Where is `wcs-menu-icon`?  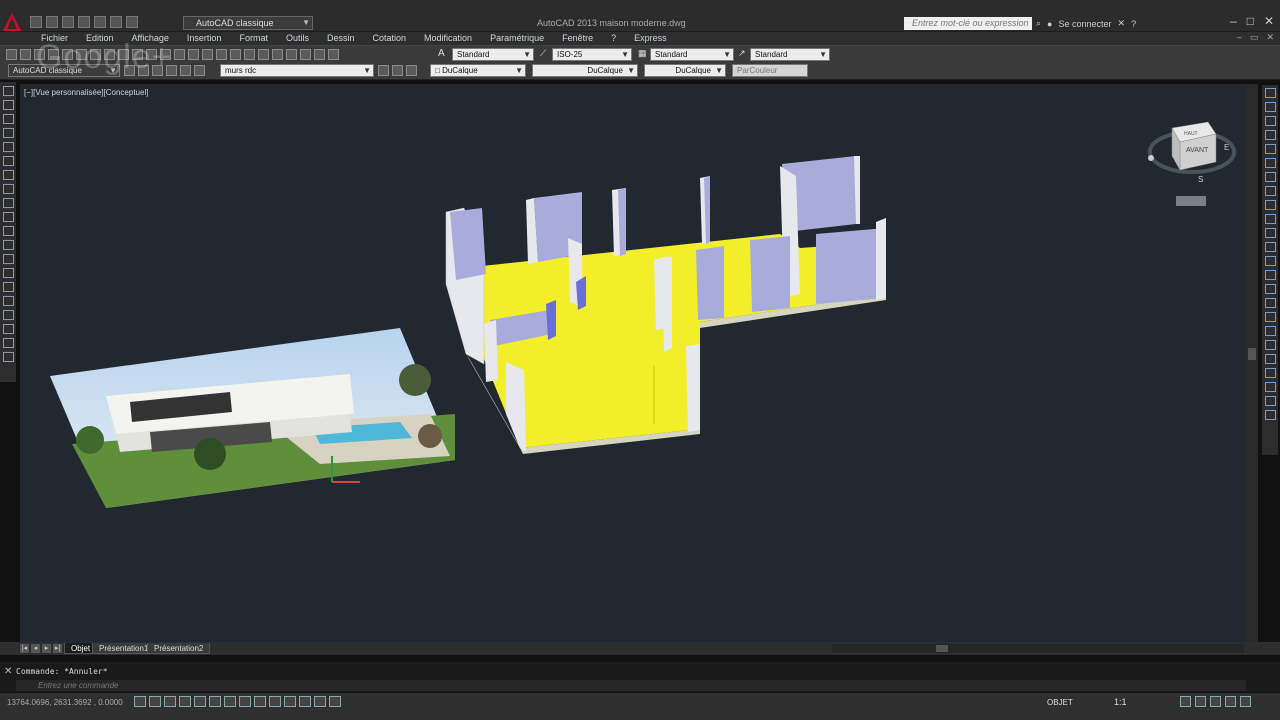
wcs-menu-icon is located at coordinates (1191, 201).